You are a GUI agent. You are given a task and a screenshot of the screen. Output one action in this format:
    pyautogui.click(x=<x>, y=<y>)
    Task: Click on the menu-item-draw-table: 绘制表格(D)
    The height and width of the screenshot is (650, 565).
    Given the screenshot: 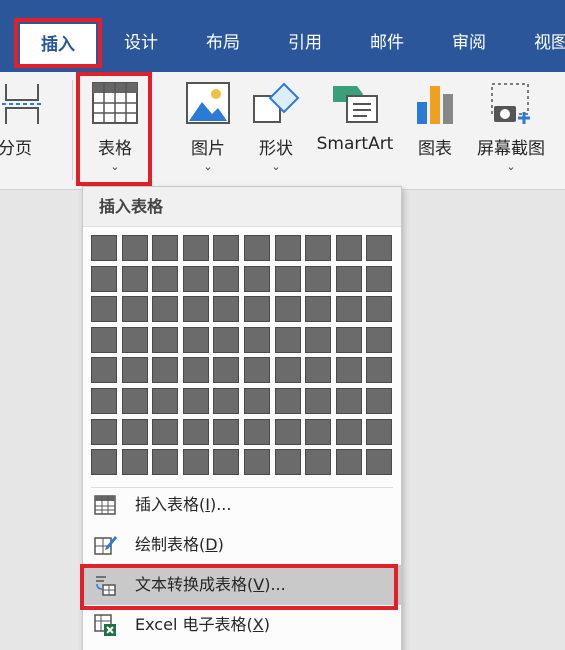 What is the action you would take?
    pyautogui.click(x=242, y=545)
    